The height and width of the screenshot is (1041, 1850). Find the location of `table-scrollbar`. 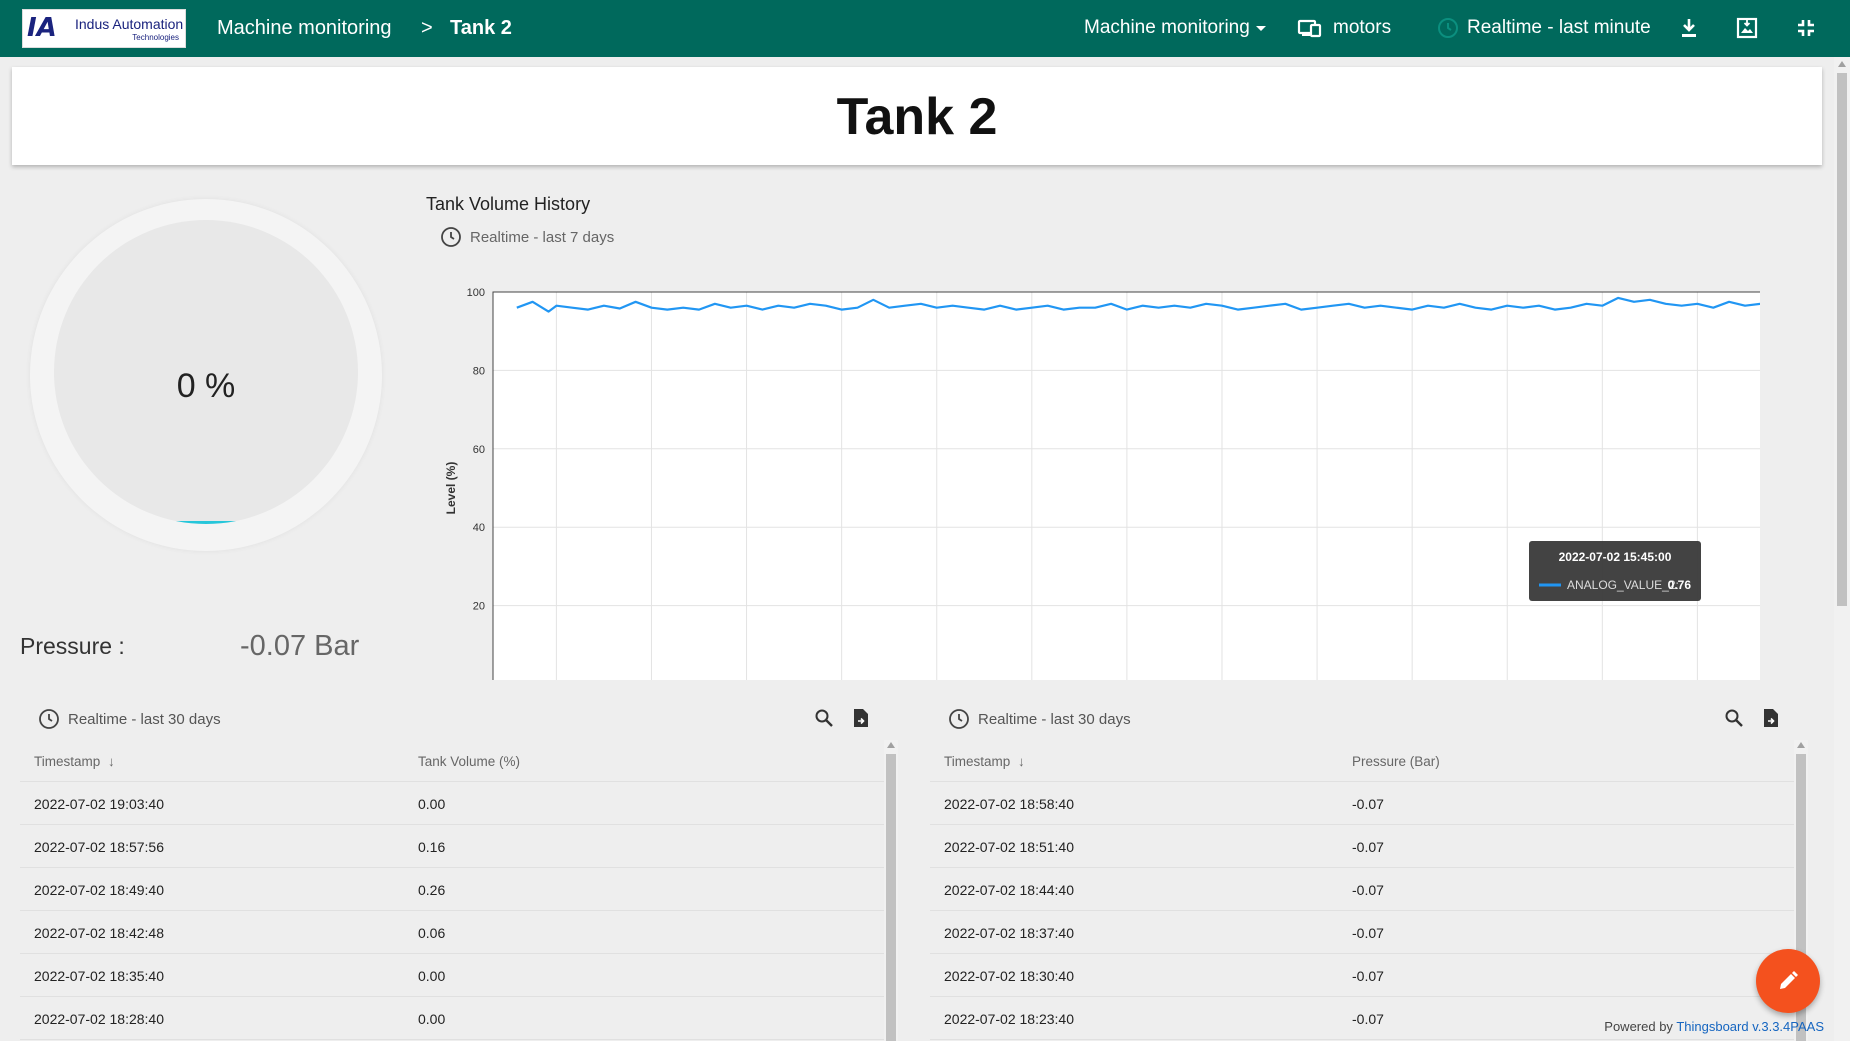

table-scrollbar is located at coordinates (891, 890).